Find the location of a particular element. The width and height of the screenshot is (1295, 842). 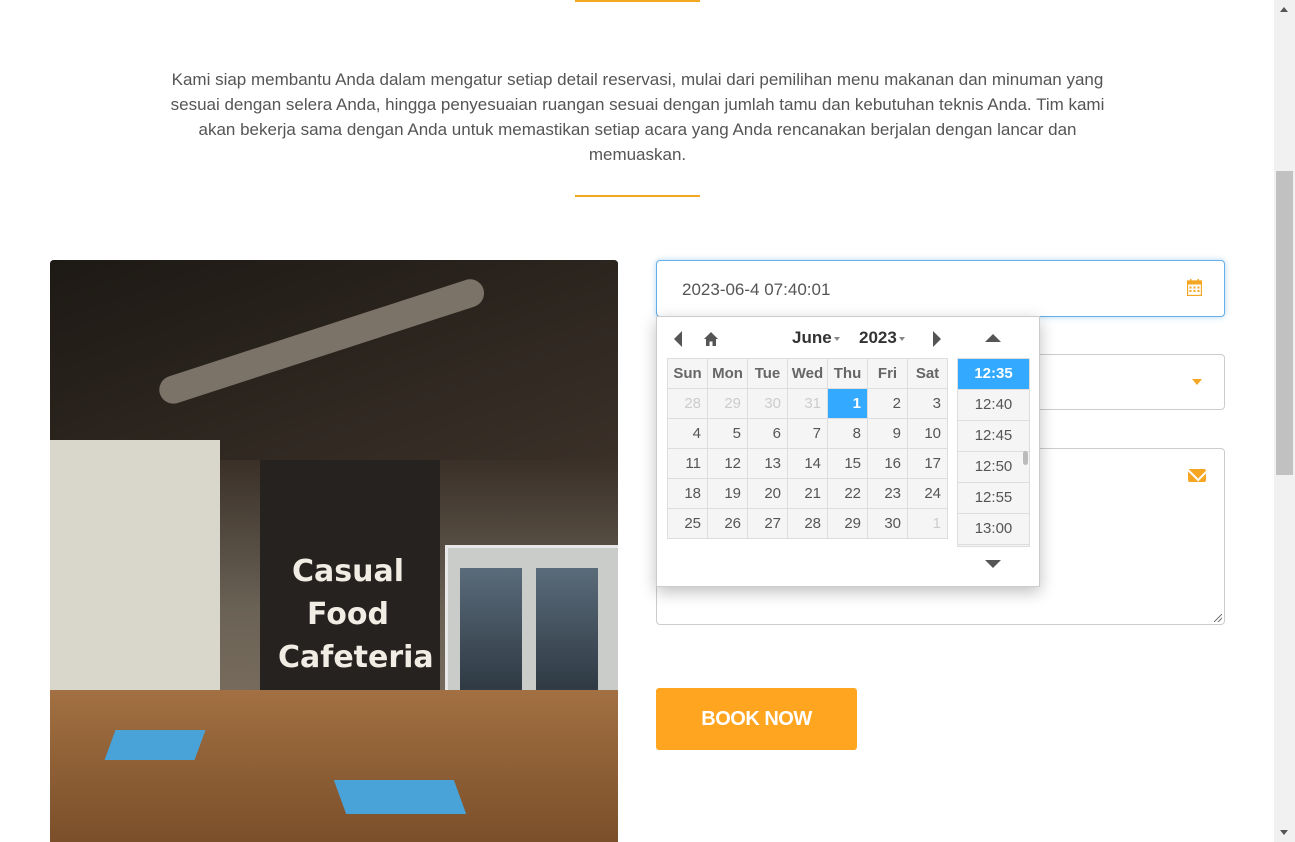

caret-down-icon is located at coordinates (1197, 382).